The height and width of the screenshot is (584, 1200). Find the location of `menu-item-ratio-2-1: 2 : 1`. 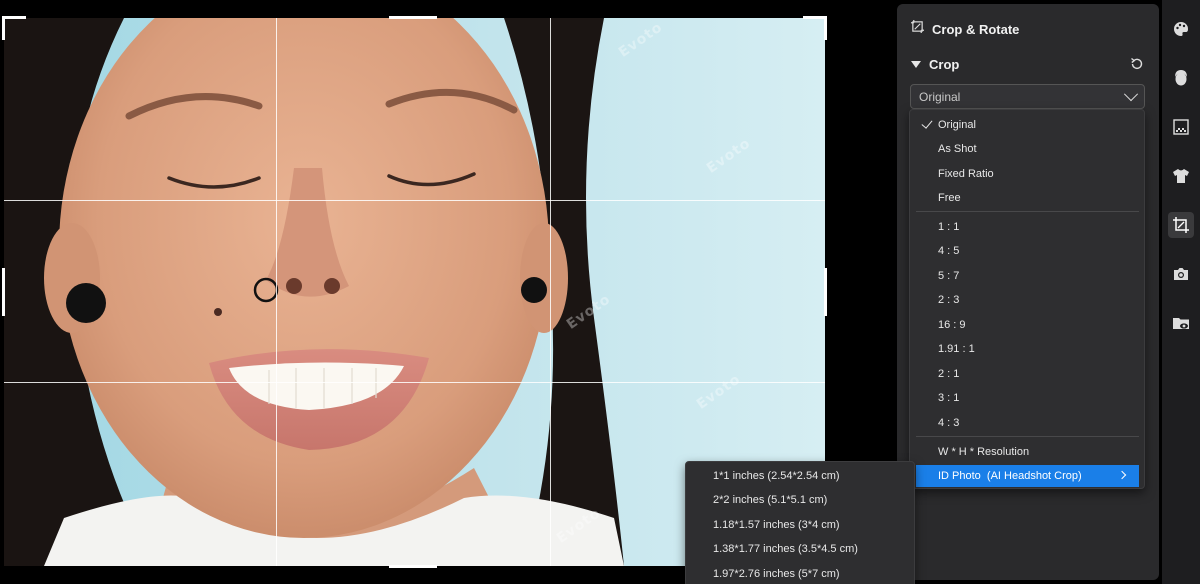

menu-item-ratio-2-1: 2 : 1 is located at coordinates (1027, 374).